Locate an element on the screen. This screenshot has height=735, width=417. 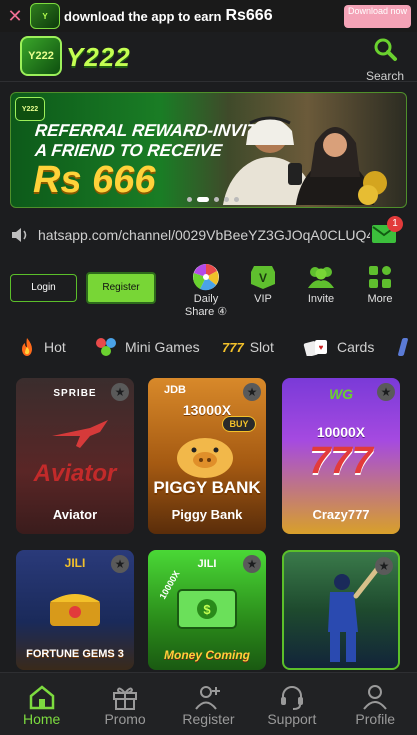
flame-icon is located at coordinates (27, 347).